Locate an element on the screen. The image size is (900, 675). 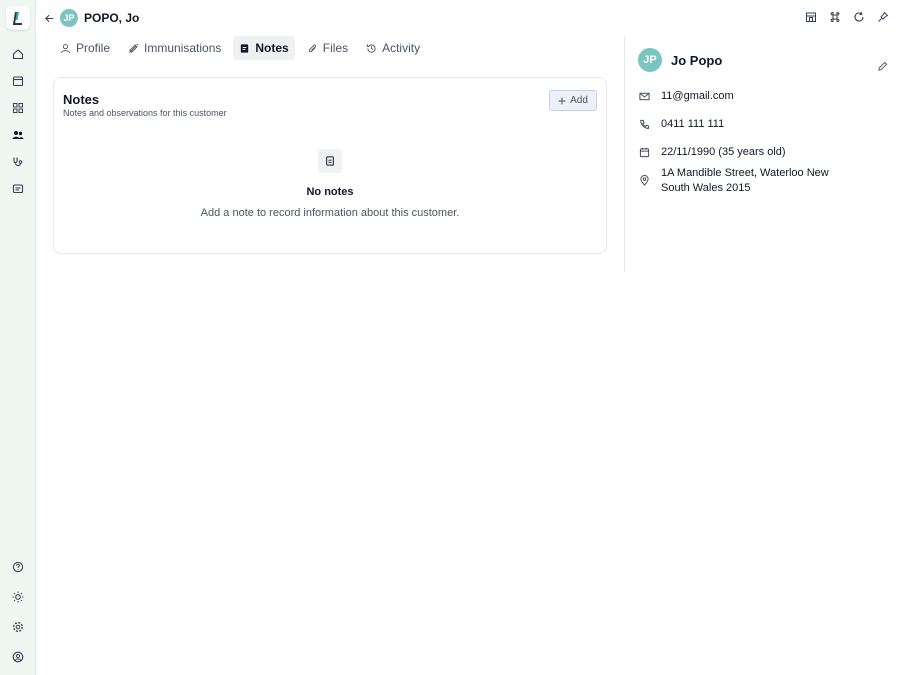
refresh-icon is located at coordinates (859, 16).